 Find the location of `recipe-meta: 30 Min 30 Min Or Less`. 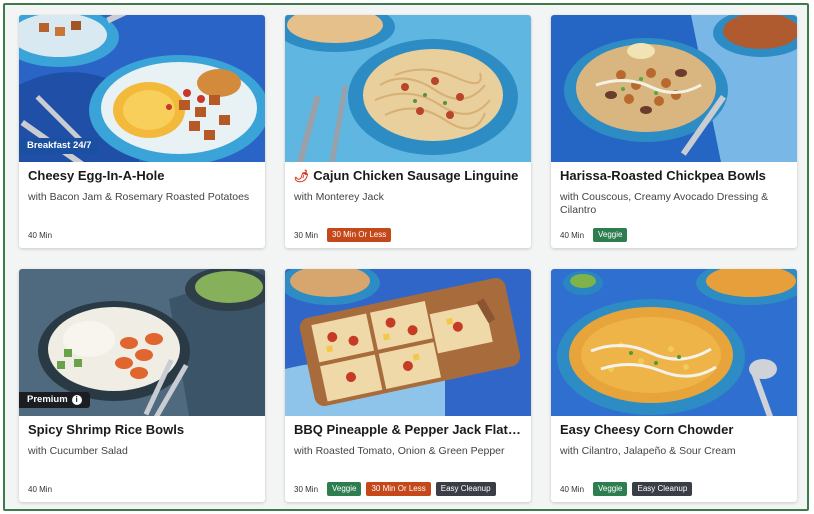

recipe-meta: 30 Min 30 Min Or Less is located at coordinates (343, 235).